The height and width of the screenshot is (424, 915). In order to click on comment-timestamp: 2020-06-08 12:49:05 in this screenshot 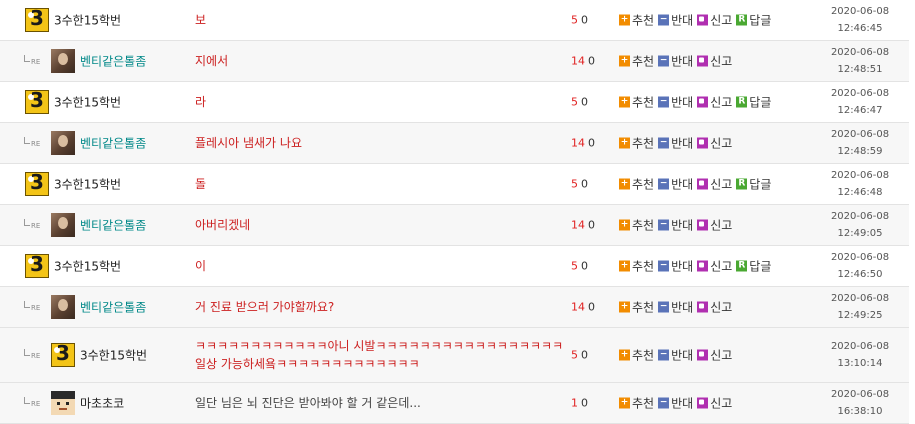, I will do `click(860, 225)`.